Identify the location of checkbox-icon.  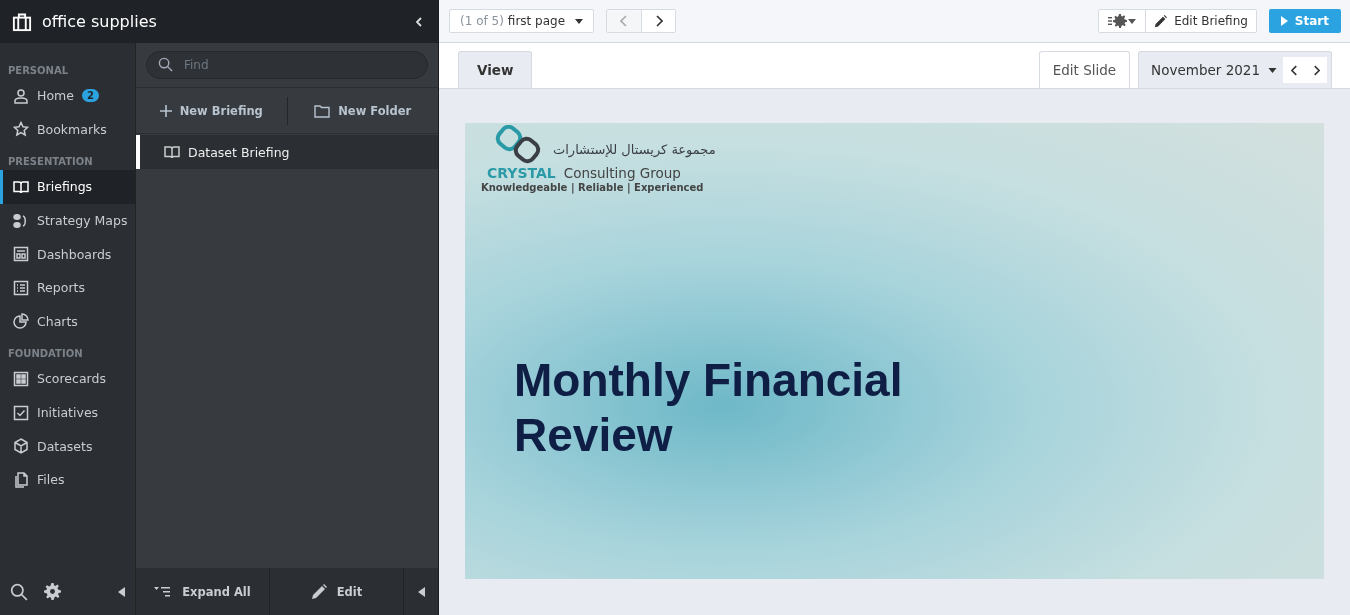
(21, 412).